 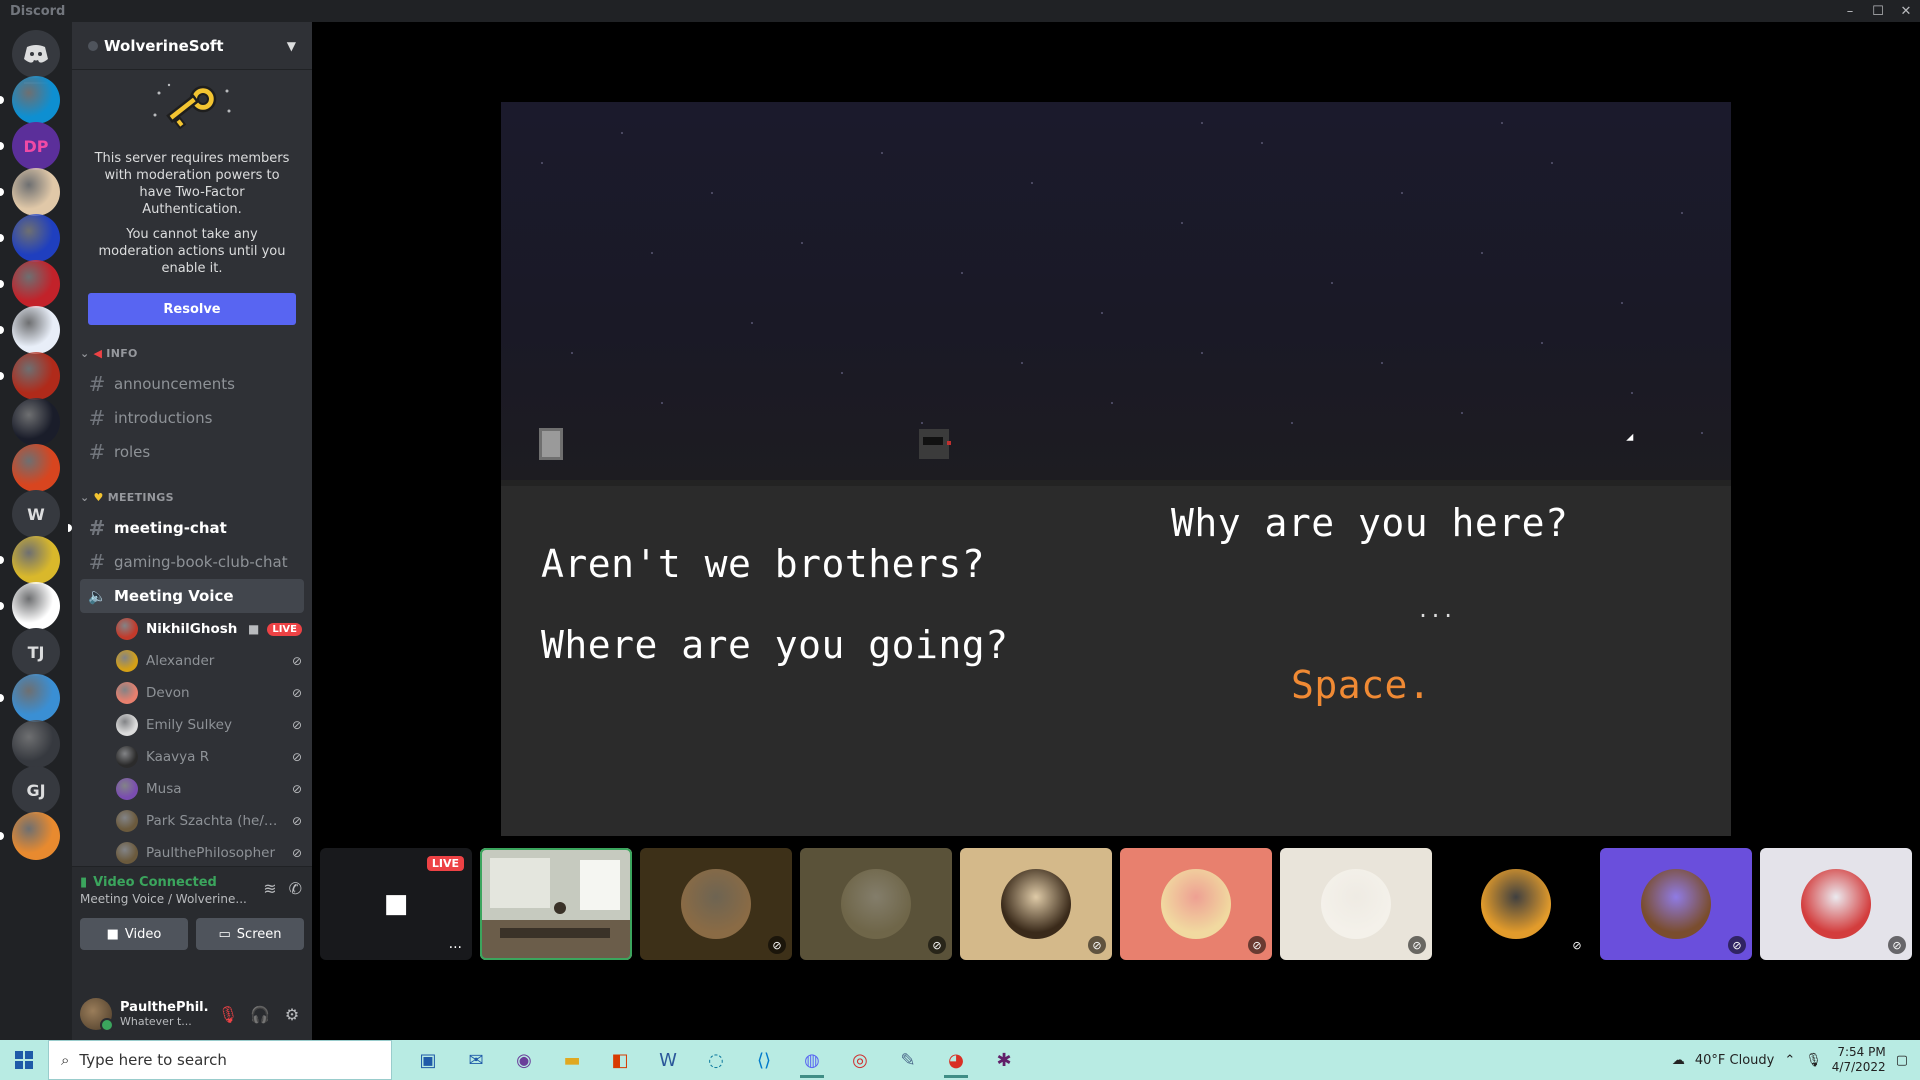 I want to click on channel-meeting-voice: 🔈 Meeting Voice, so click(x=192, y=596).